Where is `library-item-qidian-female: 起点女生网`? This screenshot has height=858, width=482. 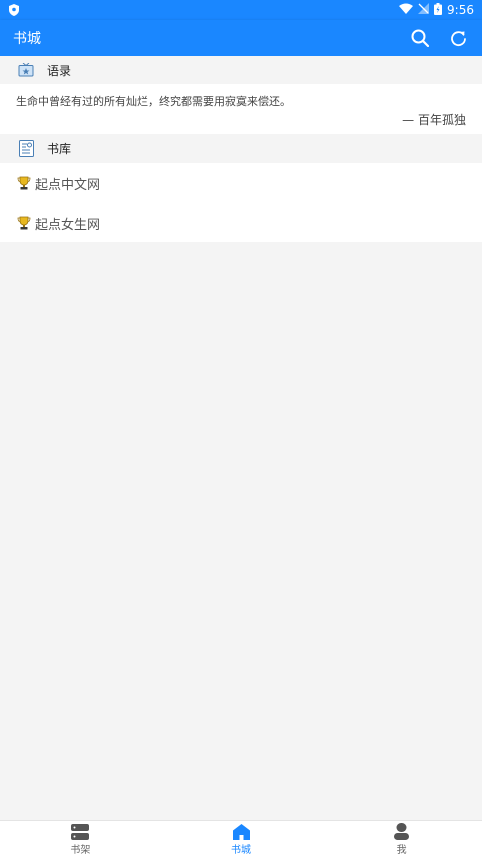 library-item-qidian-female: 起点女生网 is located at coordinates (241, 223).